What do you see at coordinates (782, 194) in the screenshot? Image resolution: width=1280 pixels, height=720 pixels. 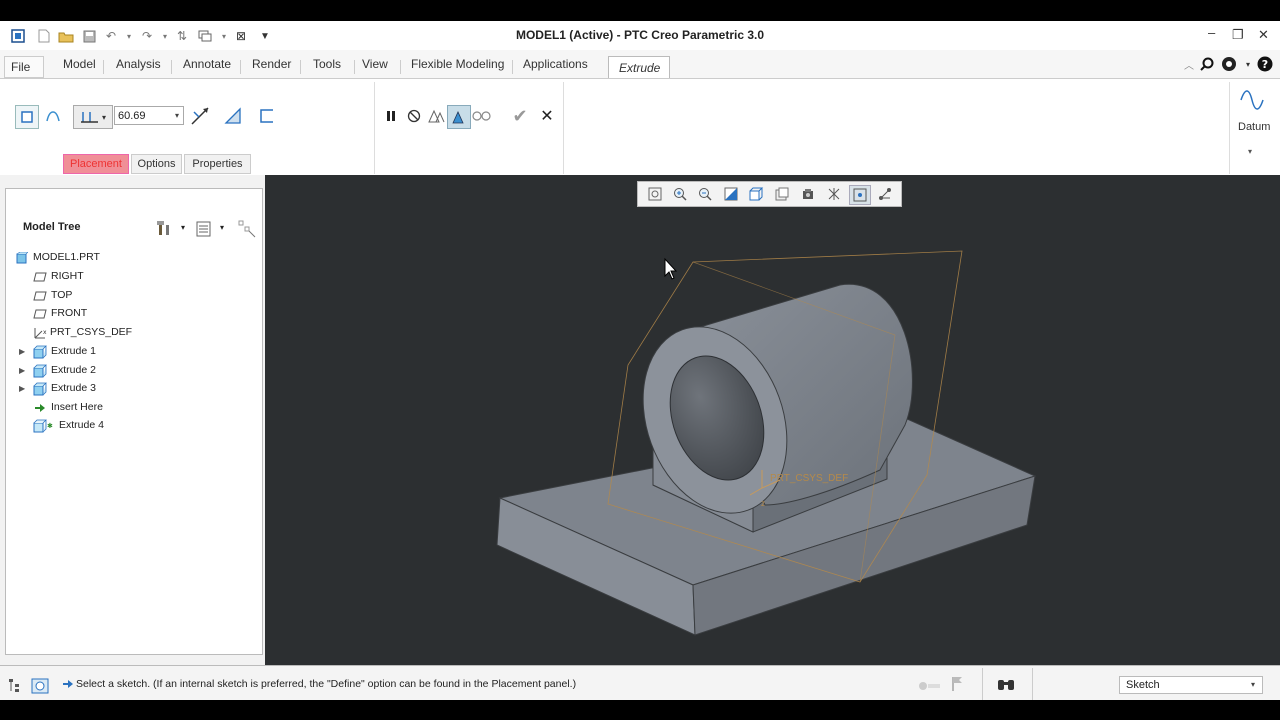 I see `view-manager-icon` at bounding box center [782, 194].